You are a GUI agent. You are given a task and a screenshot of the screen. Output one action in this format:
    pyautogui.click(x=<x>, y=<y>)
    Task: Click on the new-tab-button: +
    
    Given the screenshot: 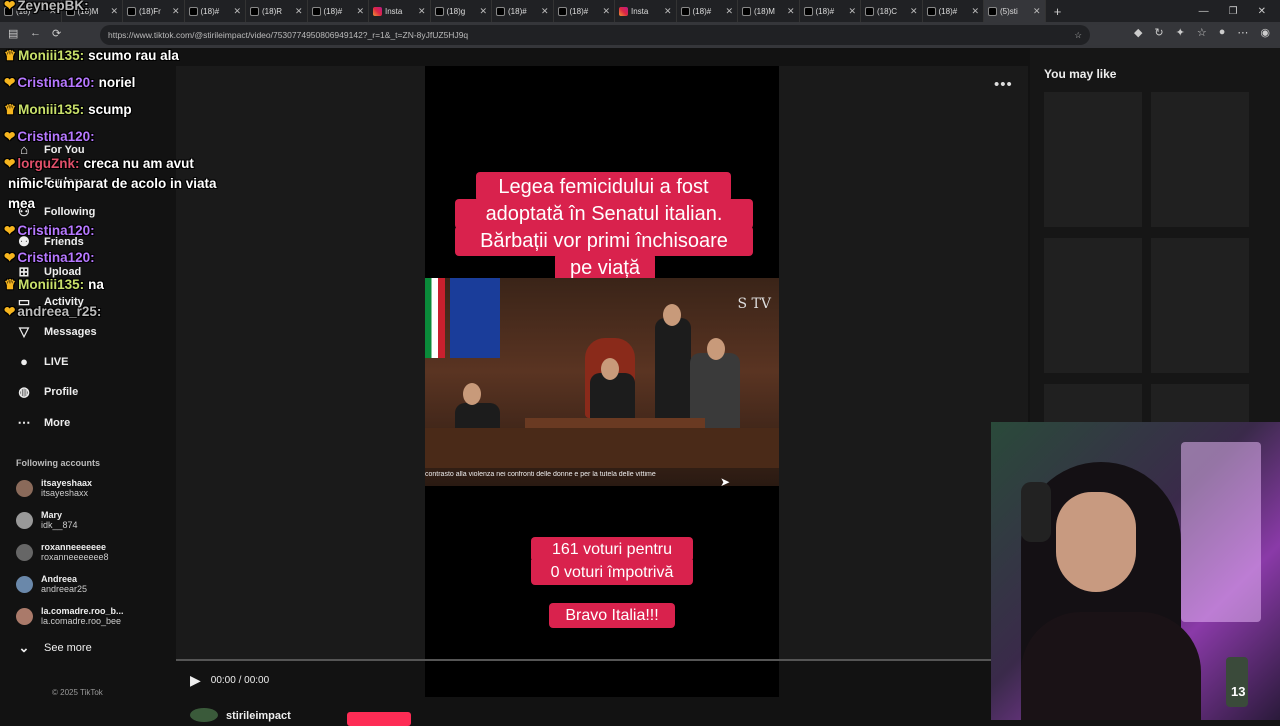 What is the action you would take?
    pyautogui.click(x=1058, y=11)
    